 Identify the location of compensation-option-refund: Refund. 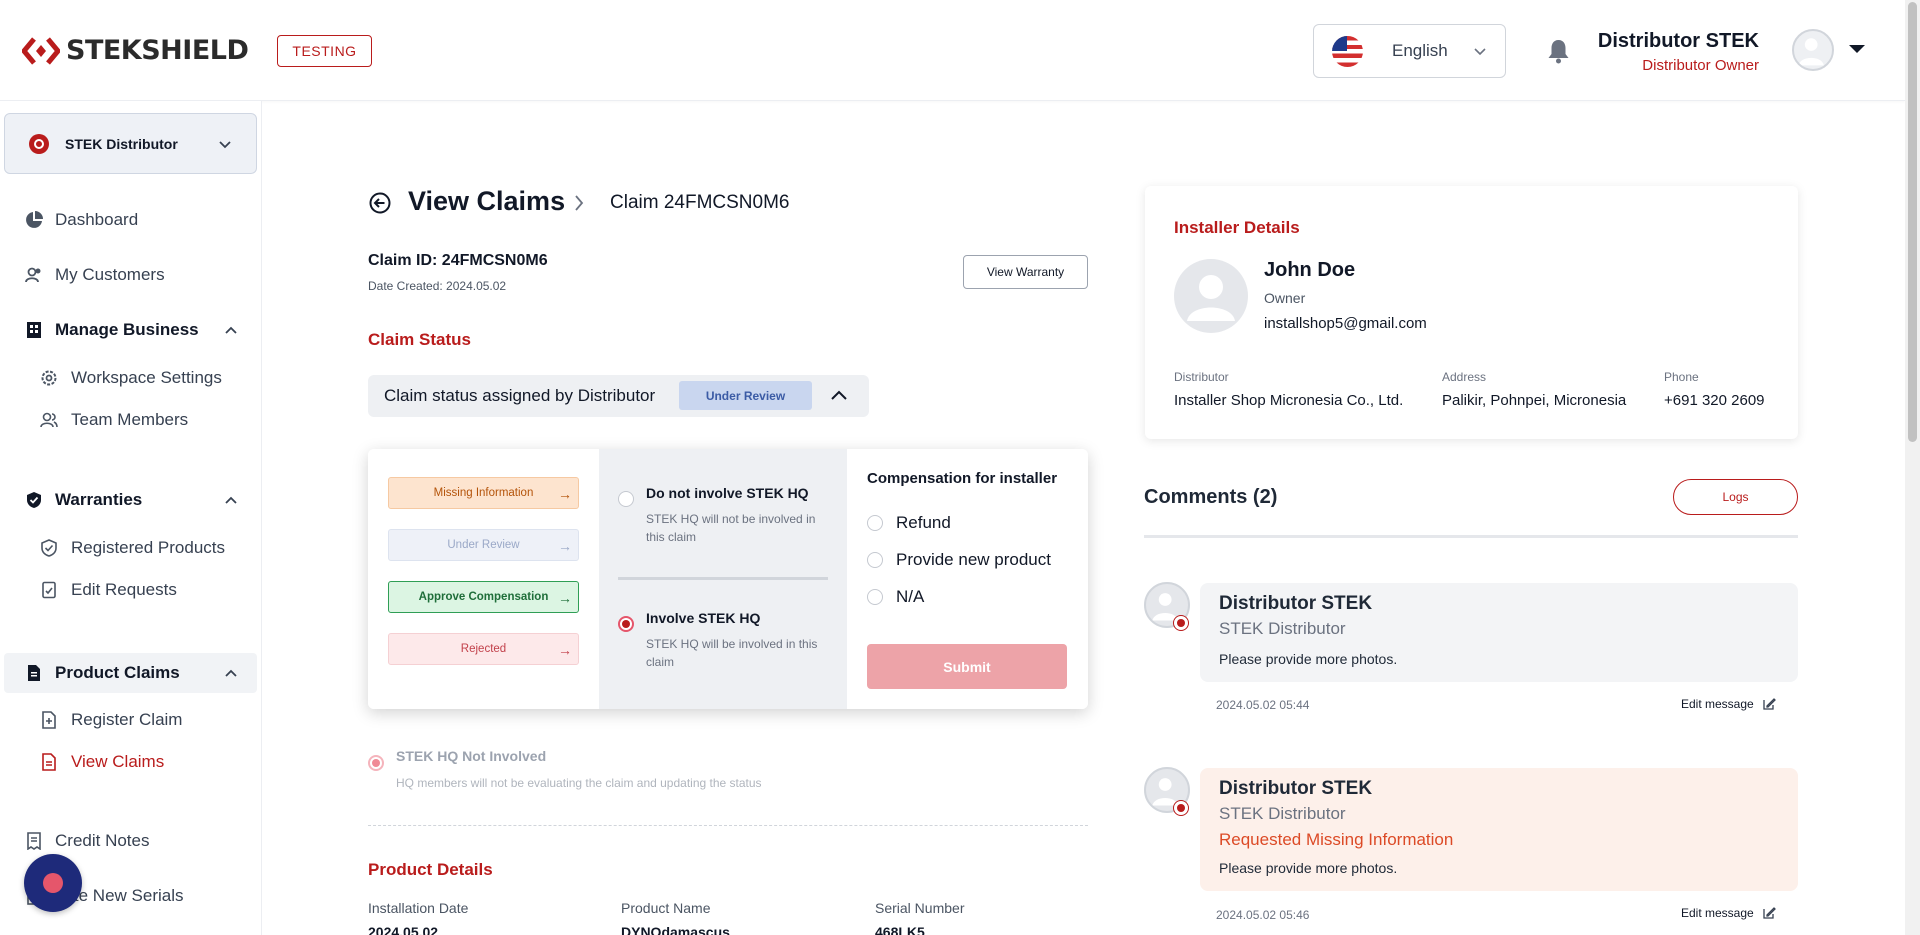
(909, 523).